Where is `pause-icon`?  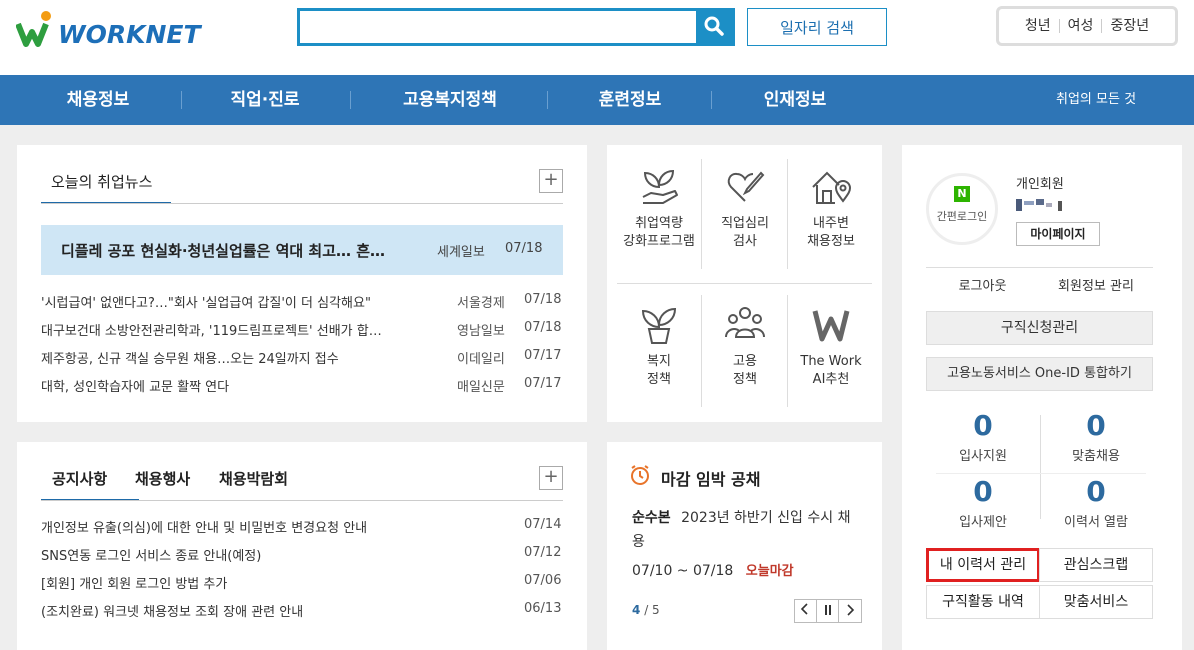
pause-icon is located at coordinates (827, 610).